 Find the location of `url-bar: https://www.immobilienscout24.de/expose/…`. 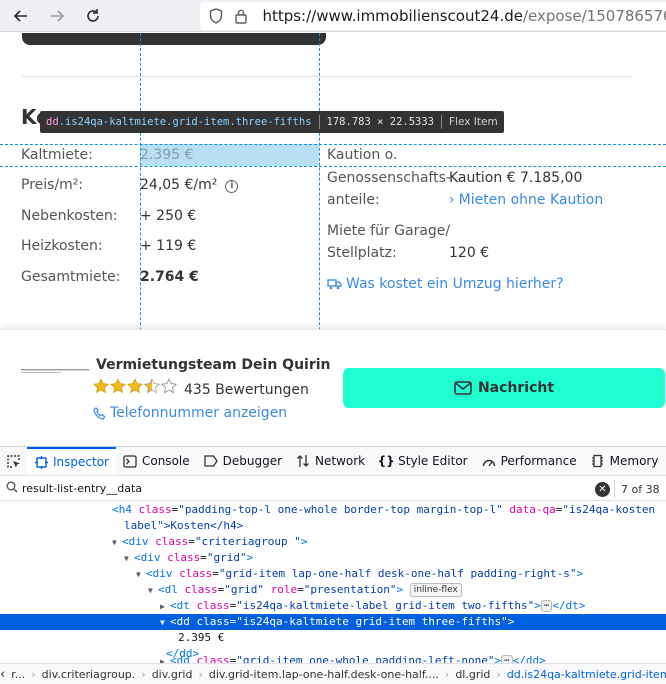

url-bar: https://www.immobilienscout24.de/expose/… is located at coordinates (433, 16).